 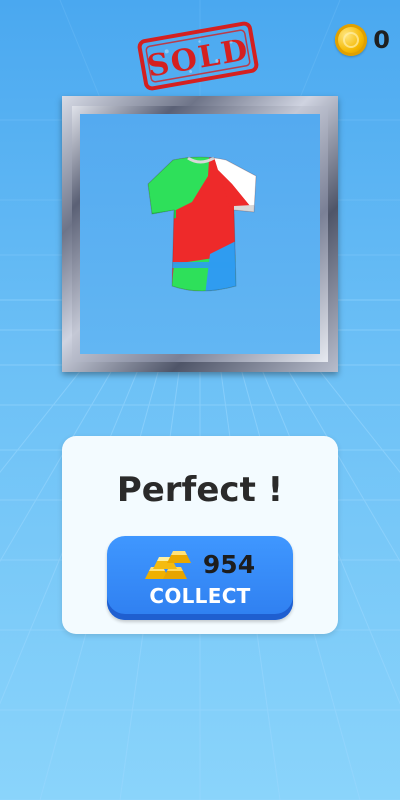 I want to click on reward-amount: 954, so click(x=229, y=564).